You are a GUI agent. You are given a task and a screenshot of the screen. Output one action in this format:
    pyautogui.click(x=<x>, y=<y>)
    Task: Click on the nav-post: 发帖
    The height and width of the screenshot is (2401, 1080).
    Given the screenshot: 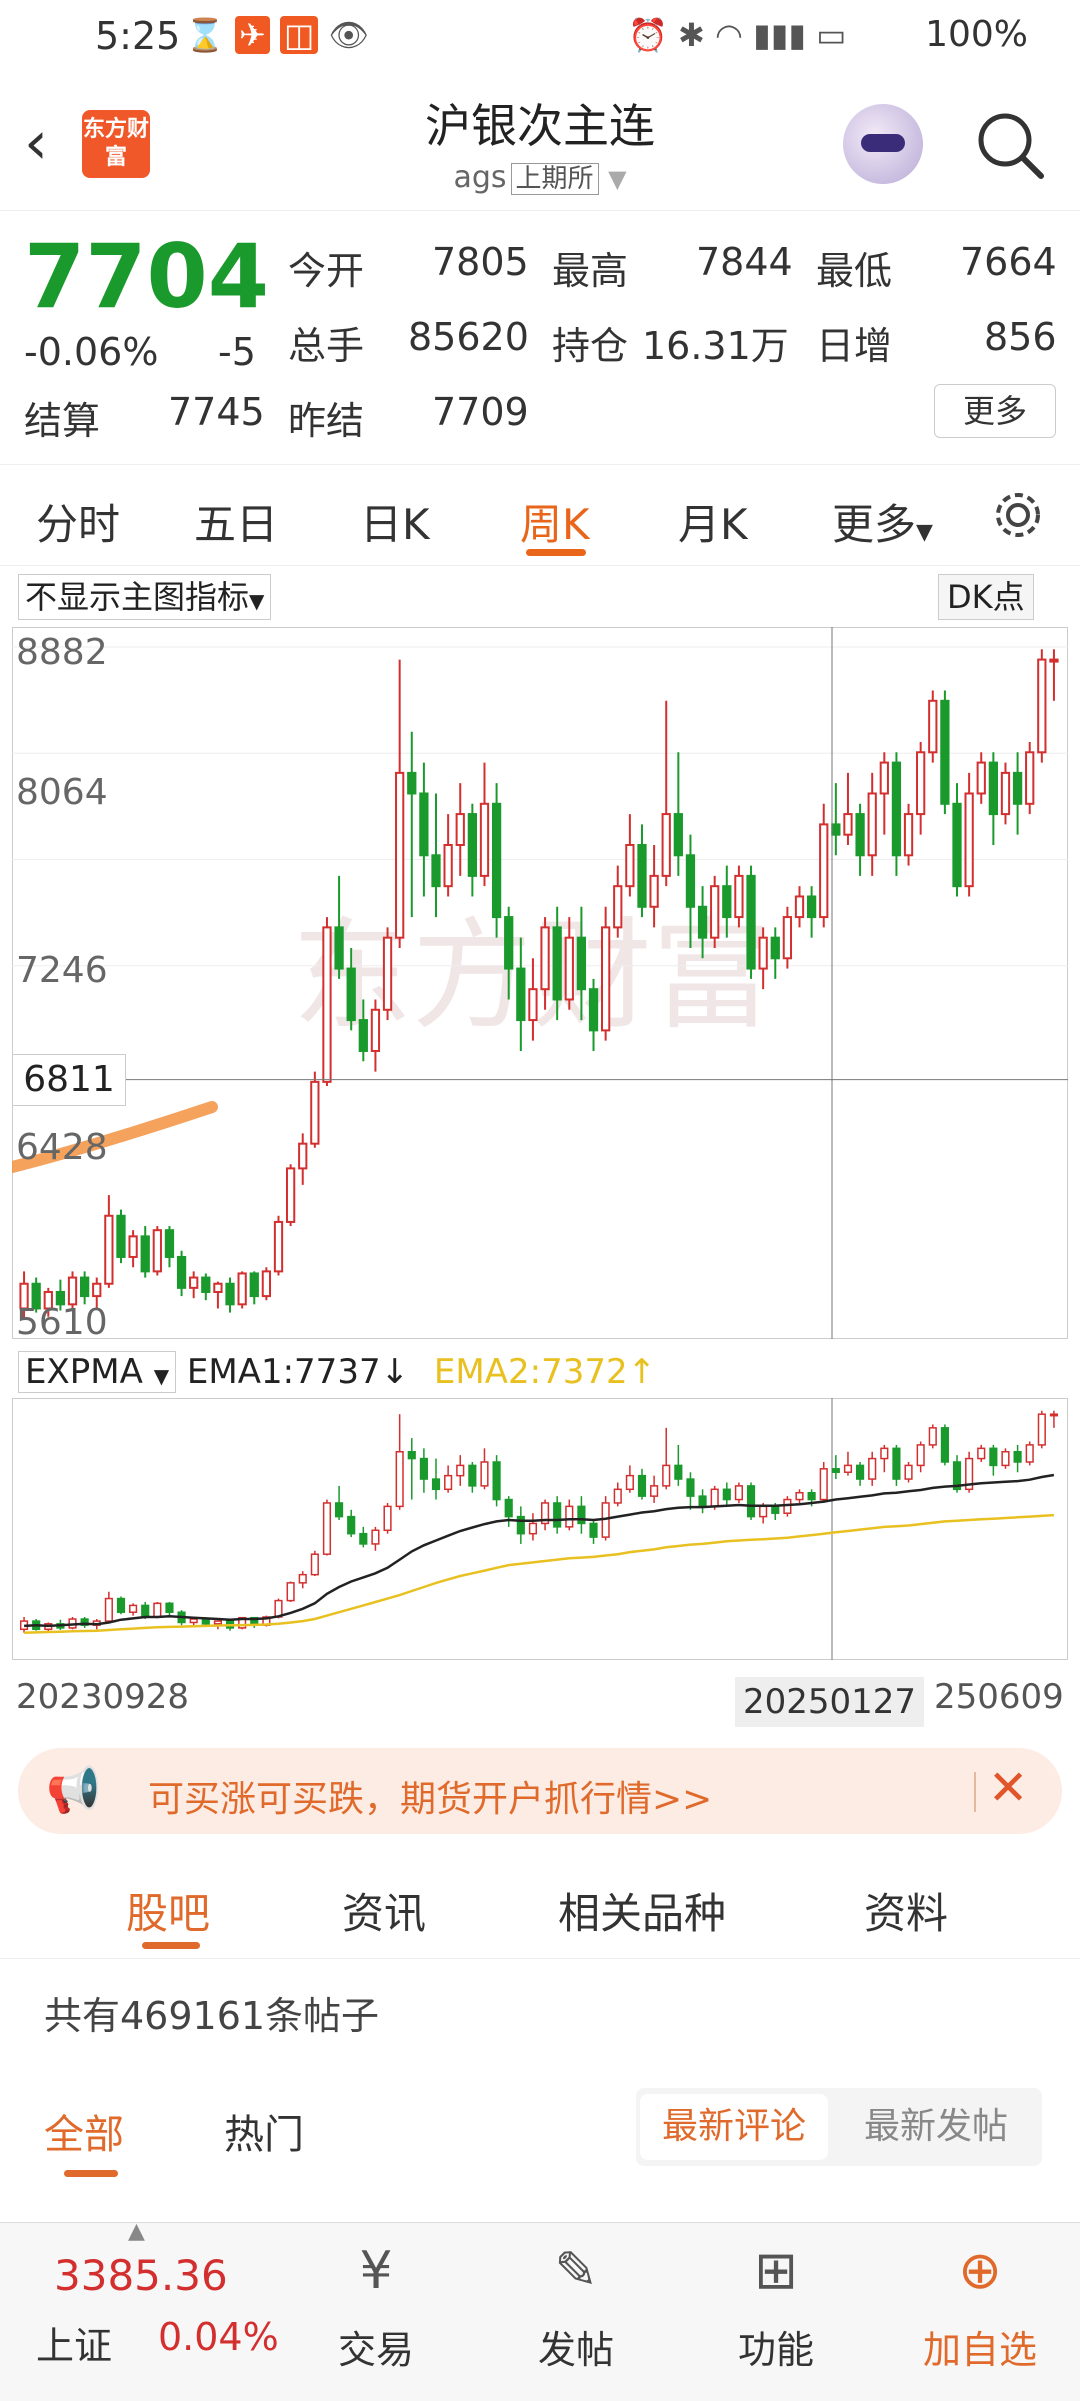 What is the action you would take?
    pyautogui.click(x=576, y=2346)
    